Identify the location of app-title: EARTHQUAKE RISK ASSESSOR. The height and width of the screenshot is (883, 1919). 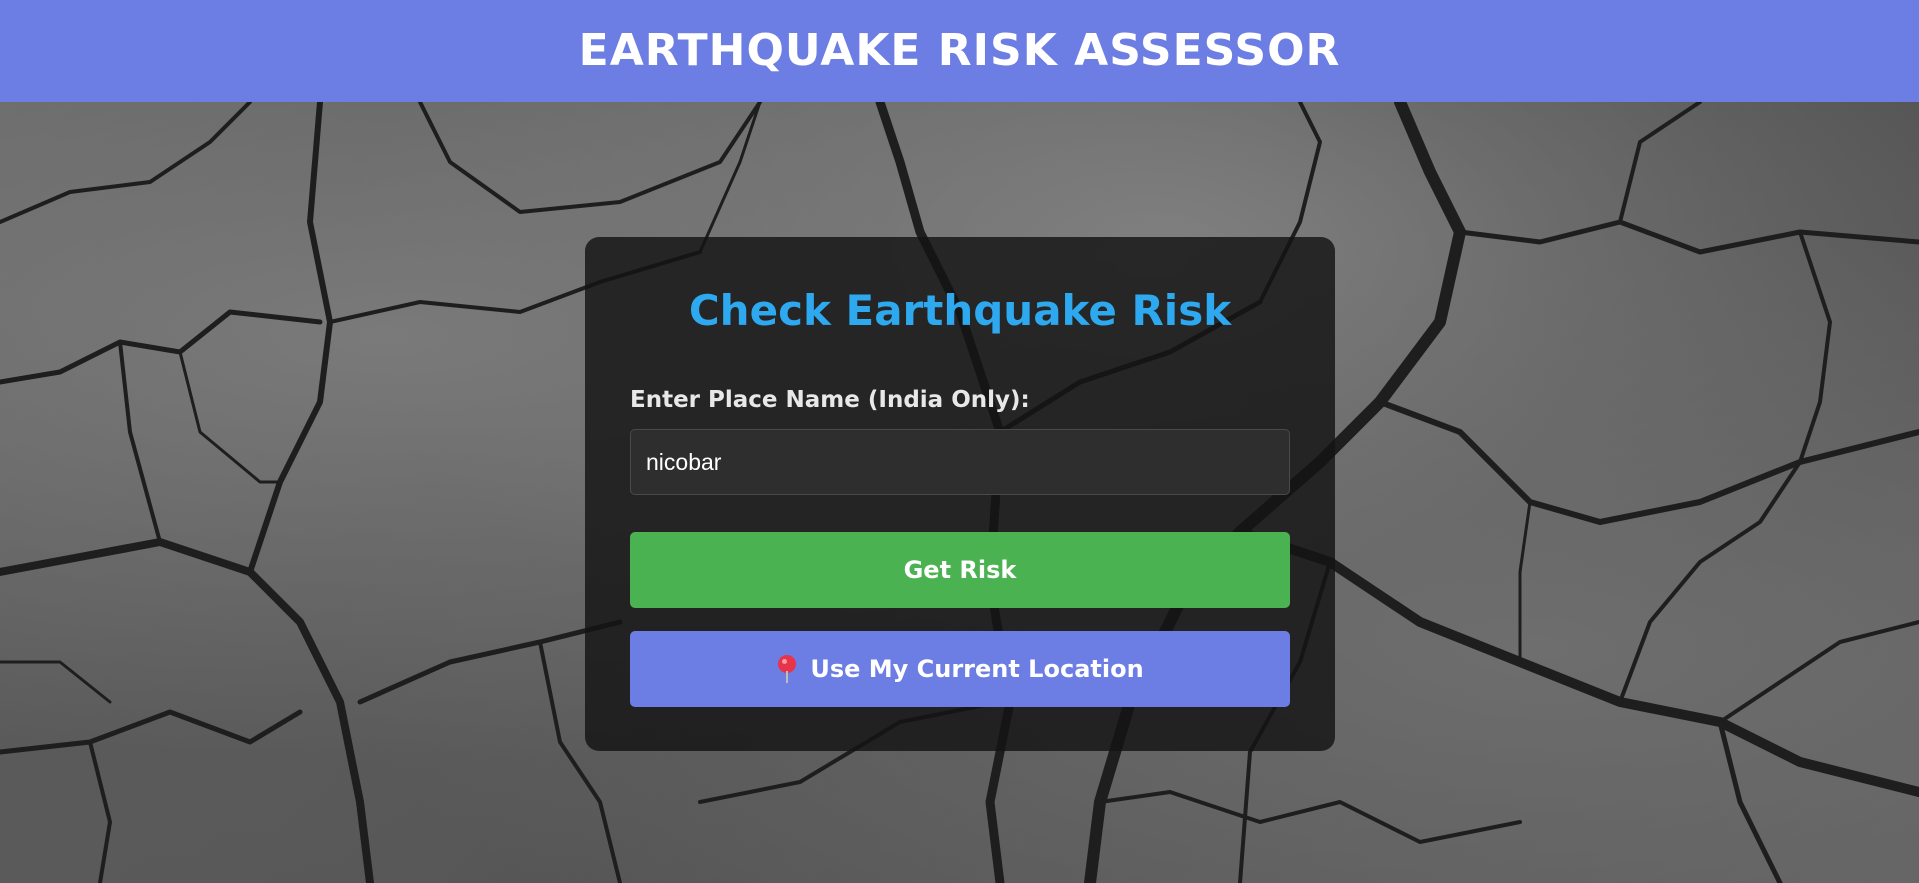
(959, 50).